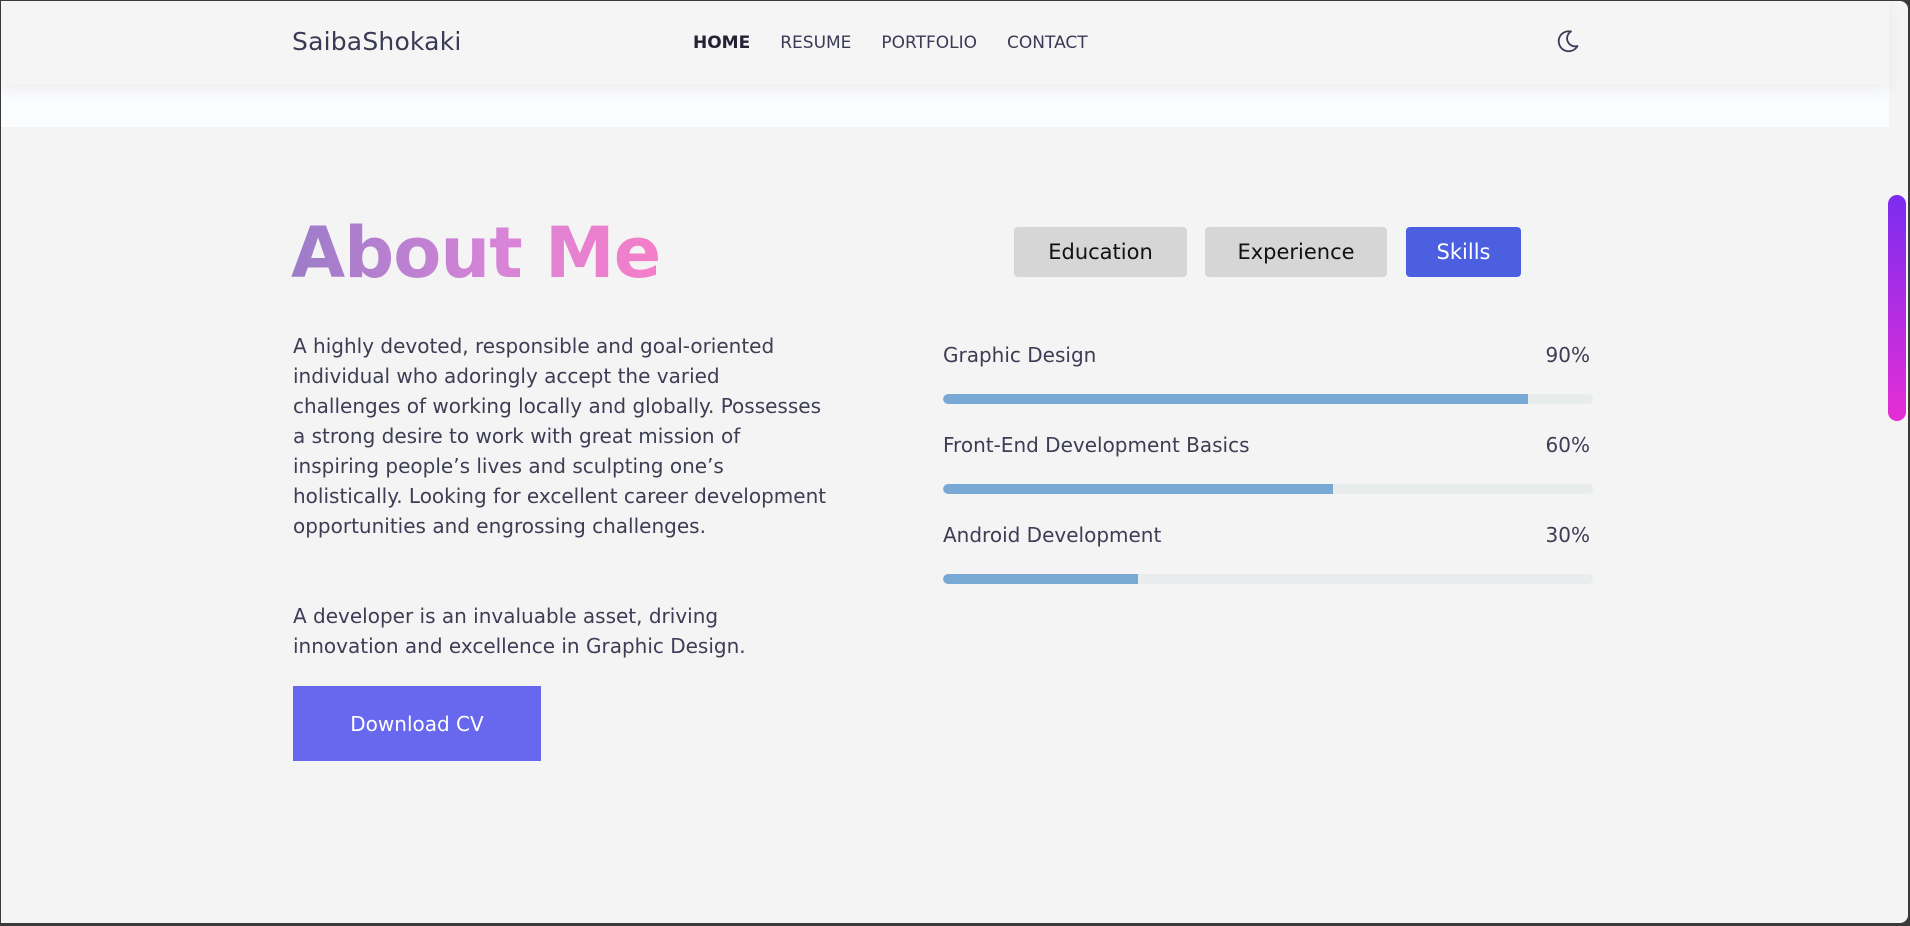 This screenshot has height=926, width=1910. Describe the element at coordinates (1296, 252) in the screenshot. I see `tab-experience: Experience` at that location.